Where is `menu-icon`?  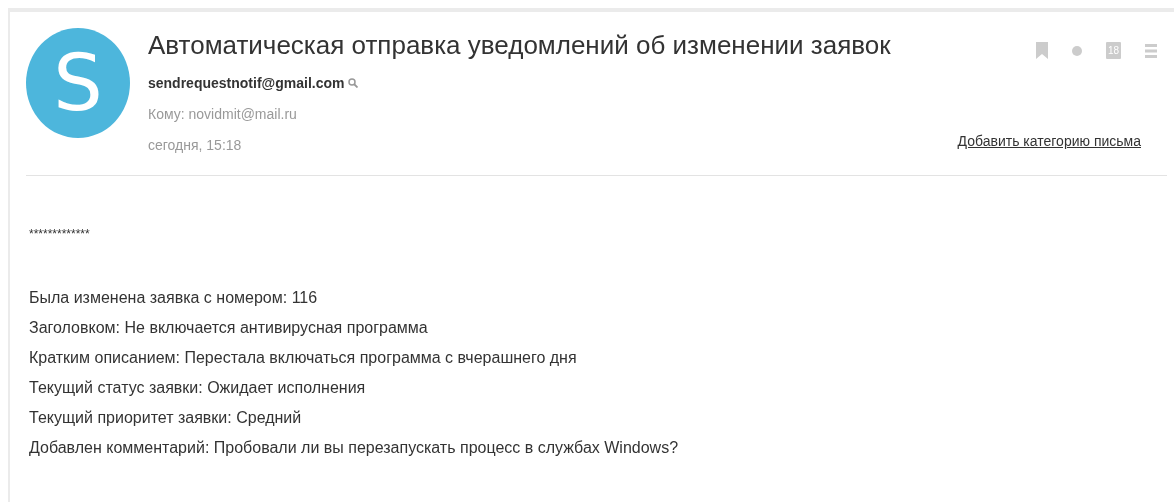
menu-icon is located at coordinates (1151, 50).